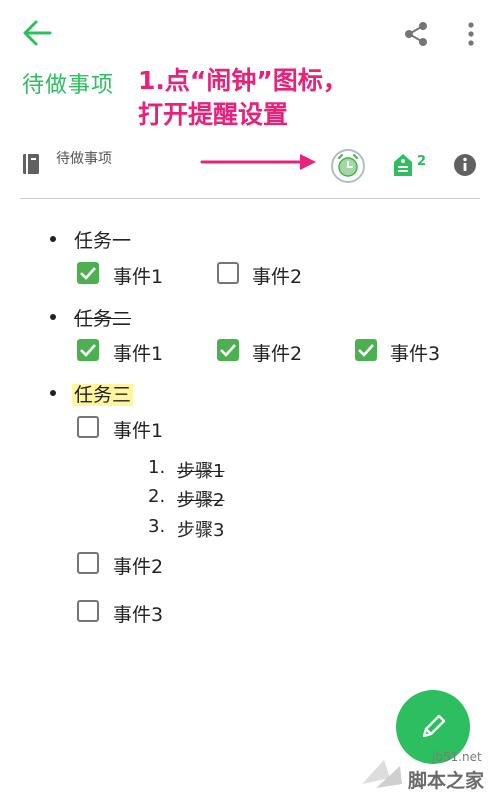  I want to click on task-3-highlight: 任务三, so click(103, 395).